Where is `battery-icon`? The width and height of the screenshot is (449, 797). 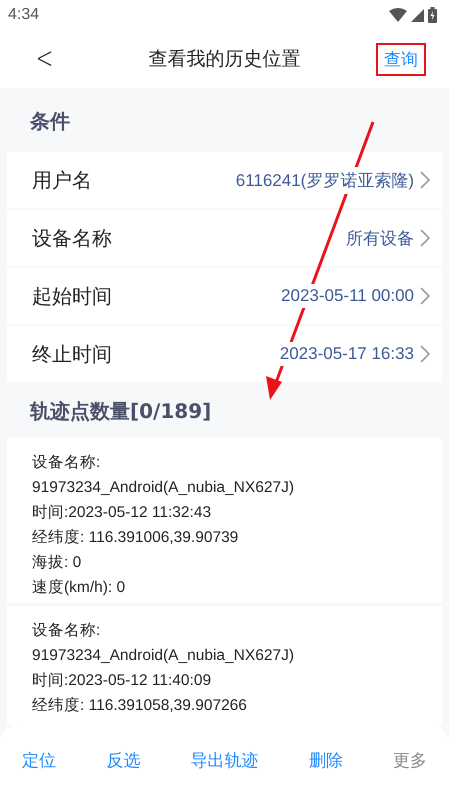 battery-icon is located at coordinates (432, 15).